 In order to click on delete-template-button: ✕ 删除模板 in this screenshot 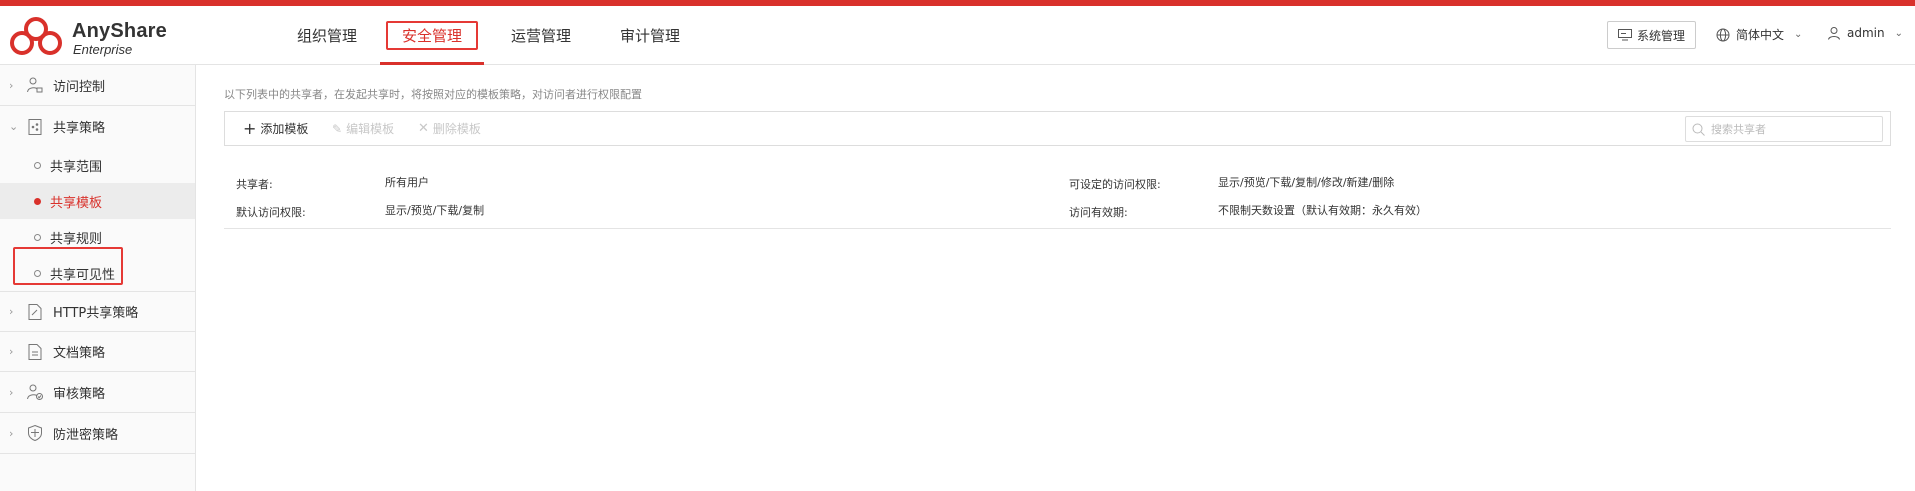, I will do `click(449, 128)`.